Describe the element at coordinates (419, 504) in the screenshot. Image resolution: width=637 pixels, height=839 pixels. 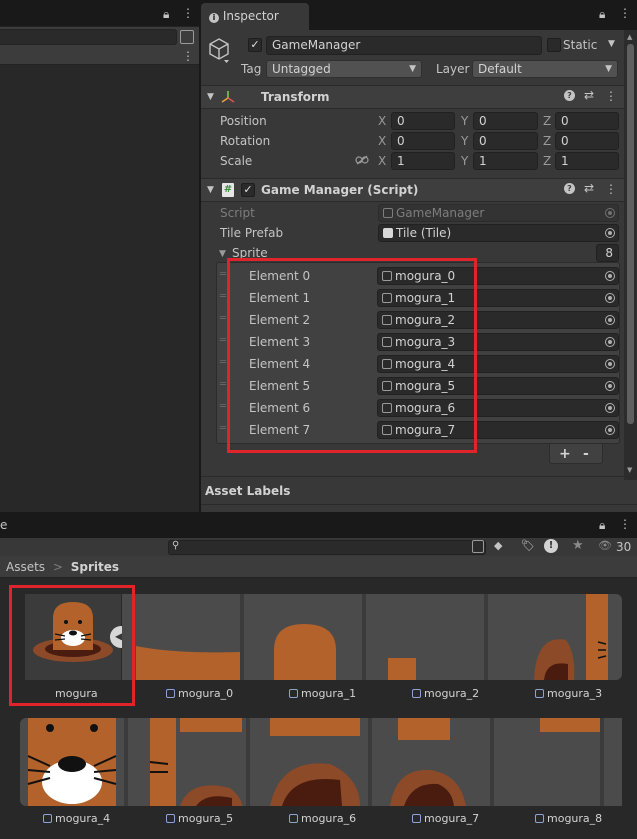
I see `divider` at that location.